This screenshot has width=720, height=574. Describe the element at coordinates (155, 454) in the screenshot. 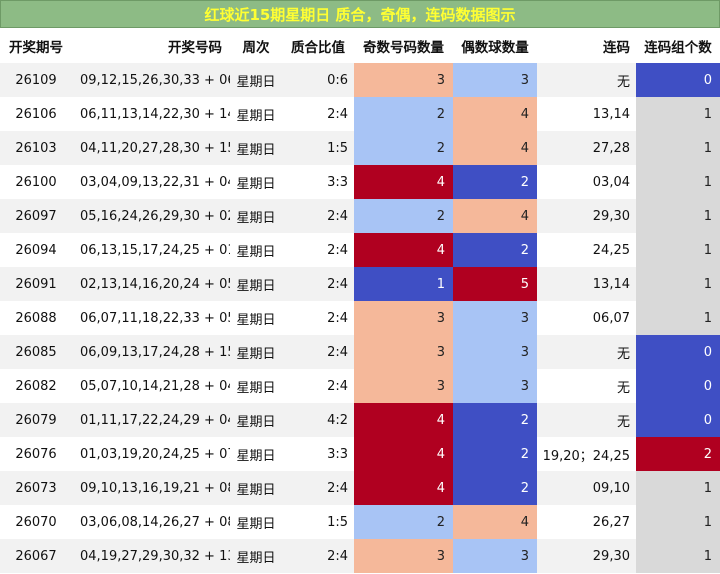

I see `cell-numbers: 01,03,19,20,24,25 + 07` at that location.